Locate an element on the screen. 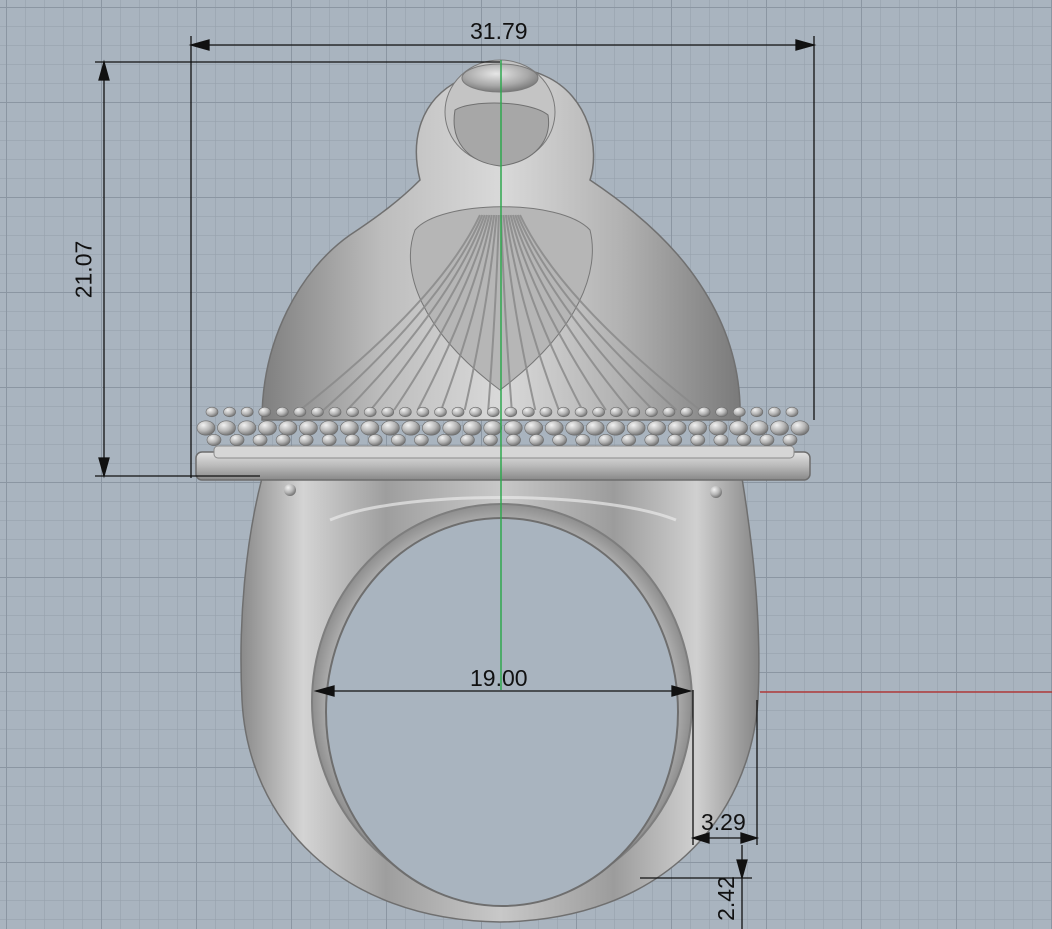 Image resolution: width=1052 pixels, height=929 pixels. top-width-dimension: 31.79 is located at coordinates (499, 31).